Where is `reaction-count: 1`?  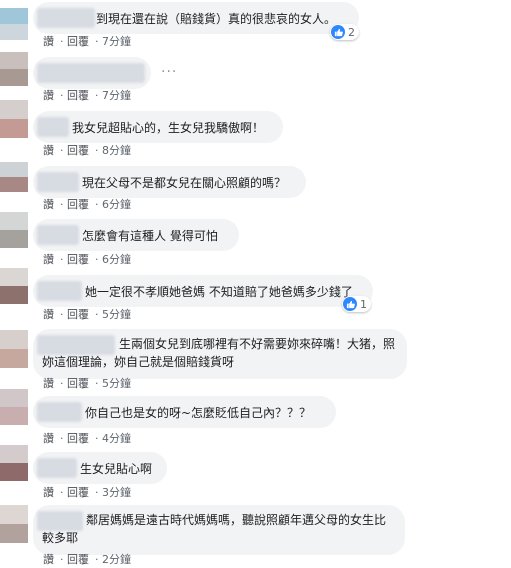
reaction-count: 1 is located at coordinates (356, 304).